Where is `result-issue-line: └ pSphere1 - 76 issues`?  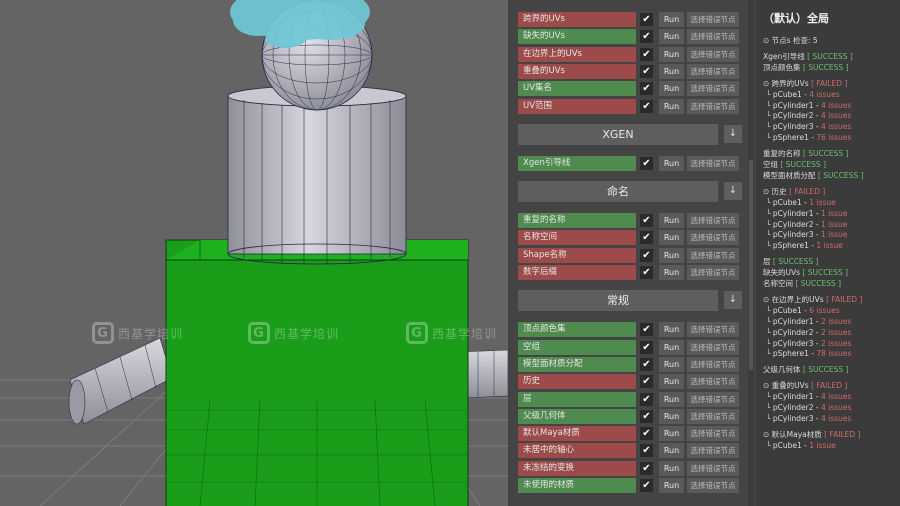
result-issue-line: └ pSphere1 - 76 issues is located at coordinates (808, 138).